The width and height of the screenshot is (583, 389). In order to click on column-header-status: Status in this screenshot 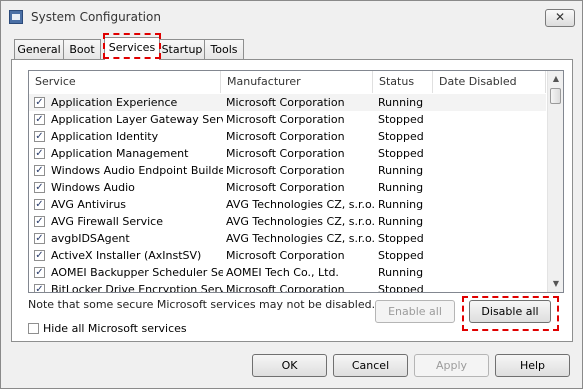, I will do `click(403, 82)`.